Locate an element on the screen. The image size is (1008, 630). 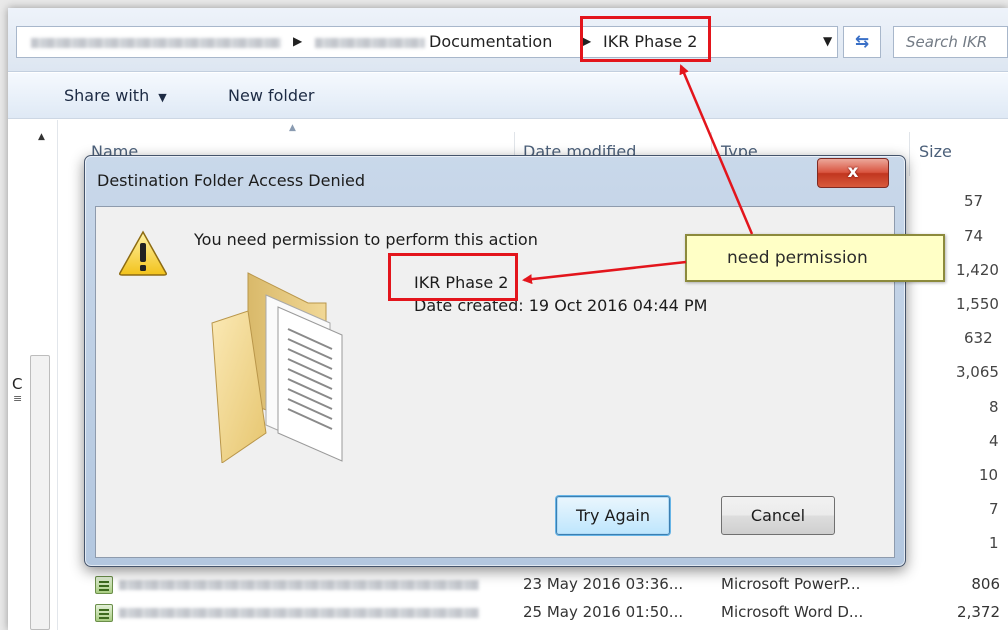
column-divider is located at coordinates (909, 154).